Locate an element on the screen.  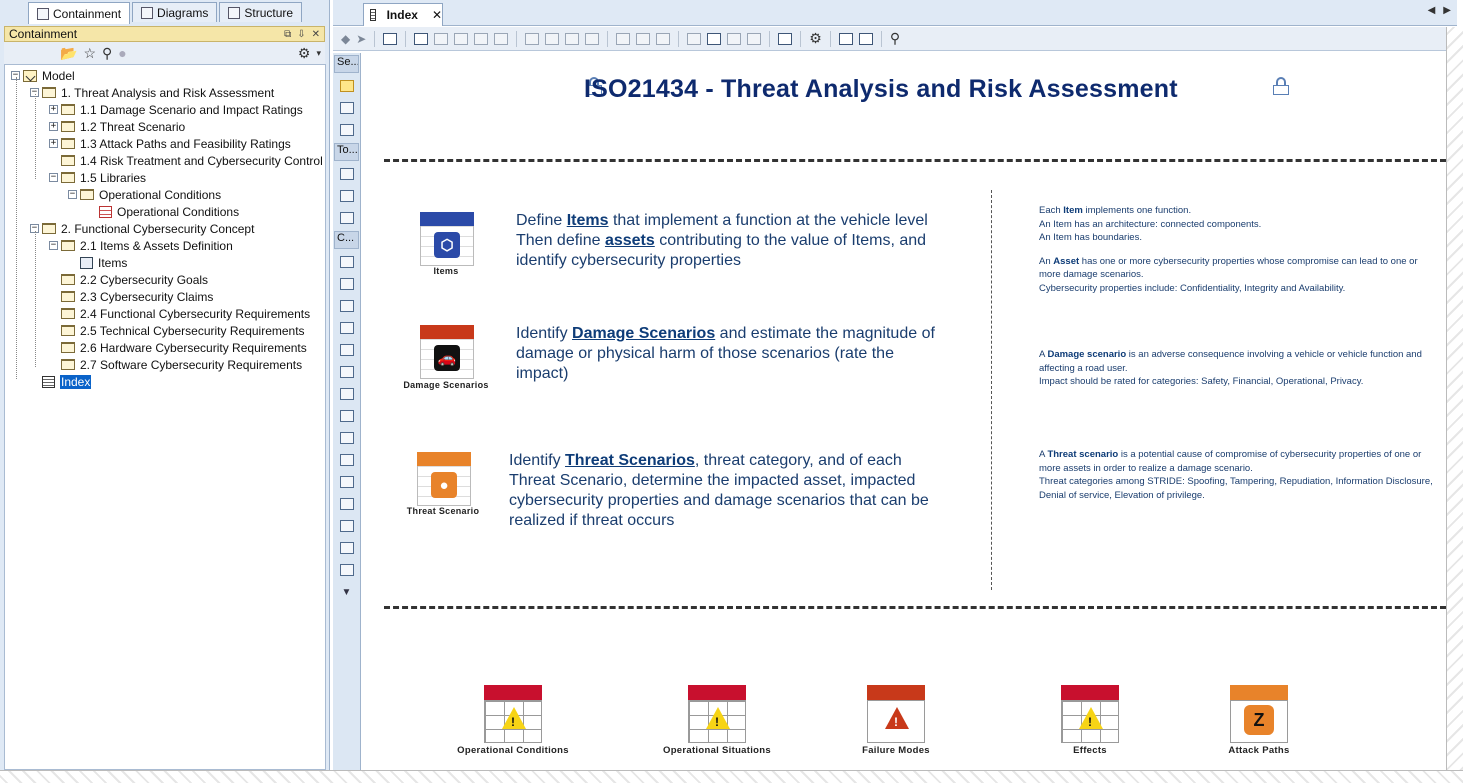
zoom-search-icon: ⚲ is located at coordinates (895, 38).